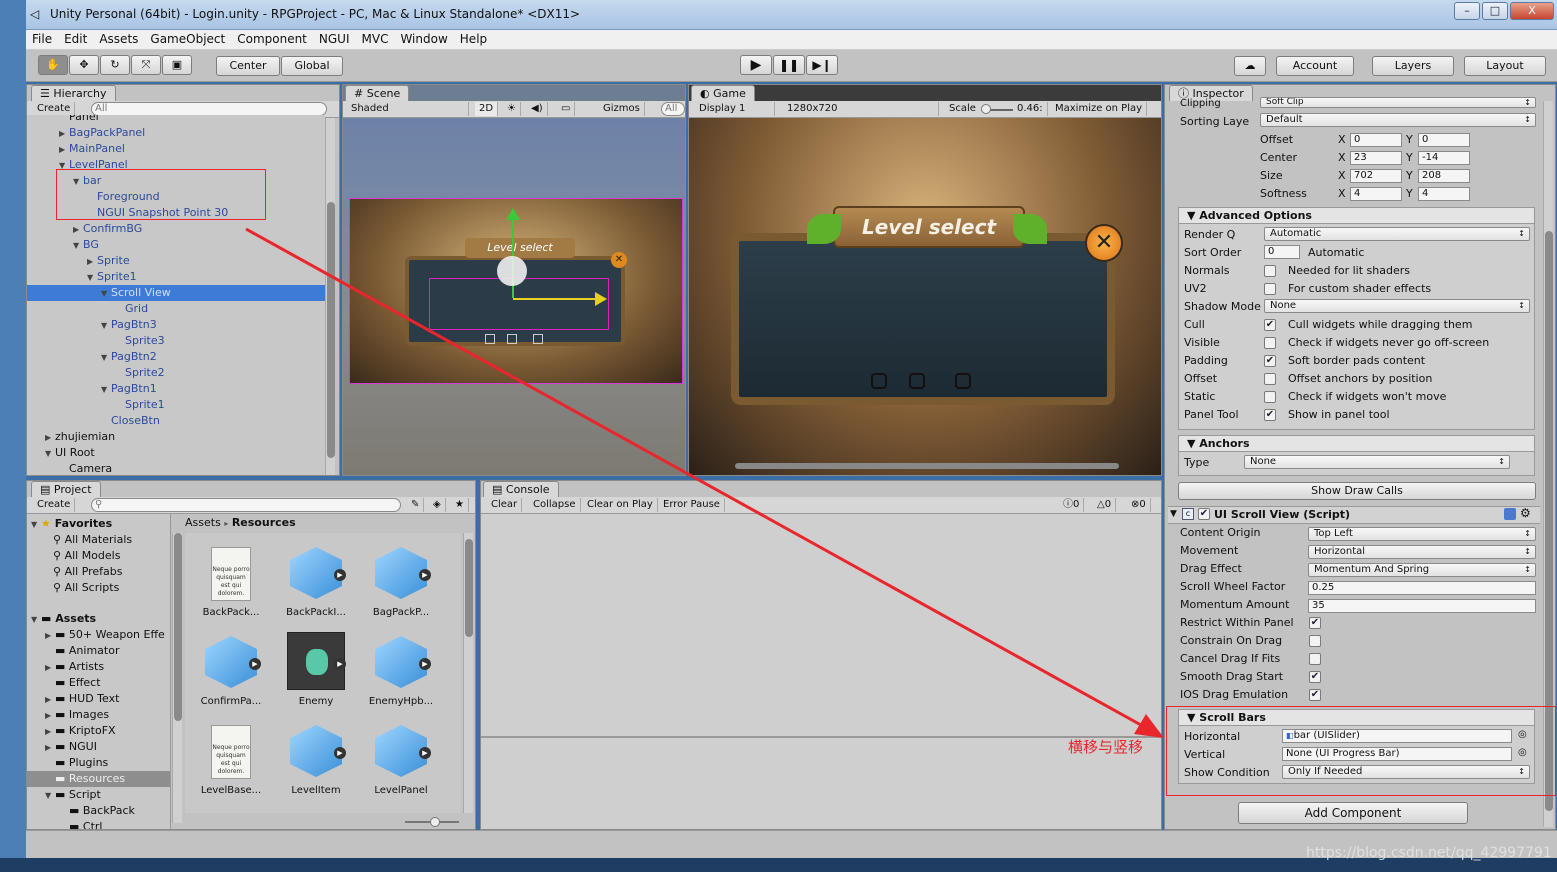  What do you see at coordinates (1106, 747) in the screenshot?
I see `annotation-text: 横移与竖移` at bounding box center [1106, 747].